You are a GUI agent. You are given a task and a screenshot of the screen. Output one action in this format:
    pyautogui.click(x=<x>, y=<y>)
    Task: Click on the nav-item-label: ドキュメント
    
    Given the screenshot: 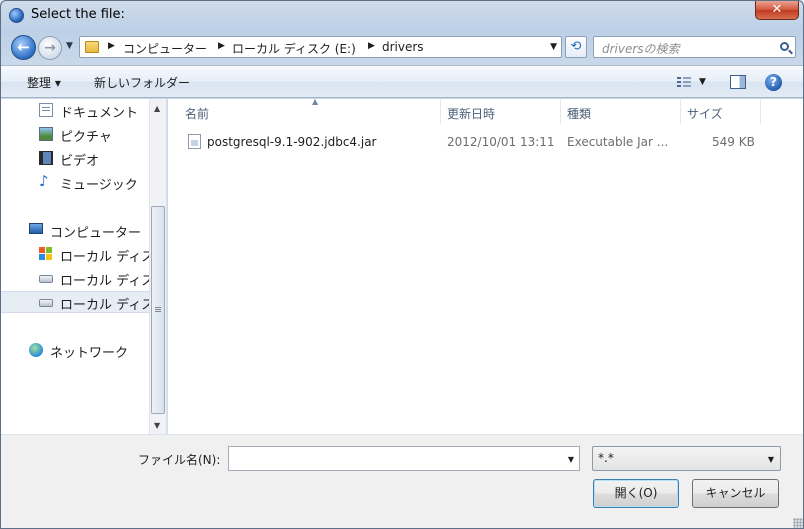 What is the action you would take?
    pyautogui.click(x=99, y=113)
    